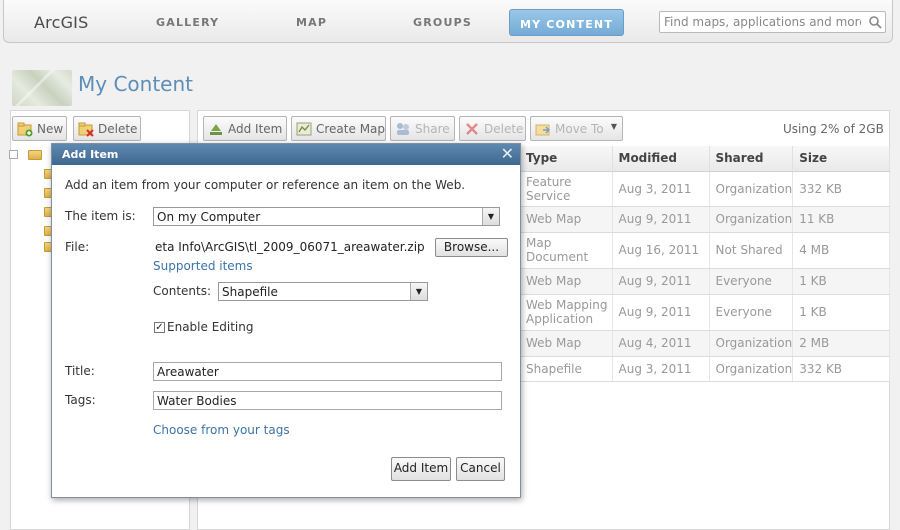 The image size is (900, 530). I want to click on file-label: File:, so click(77, 247).